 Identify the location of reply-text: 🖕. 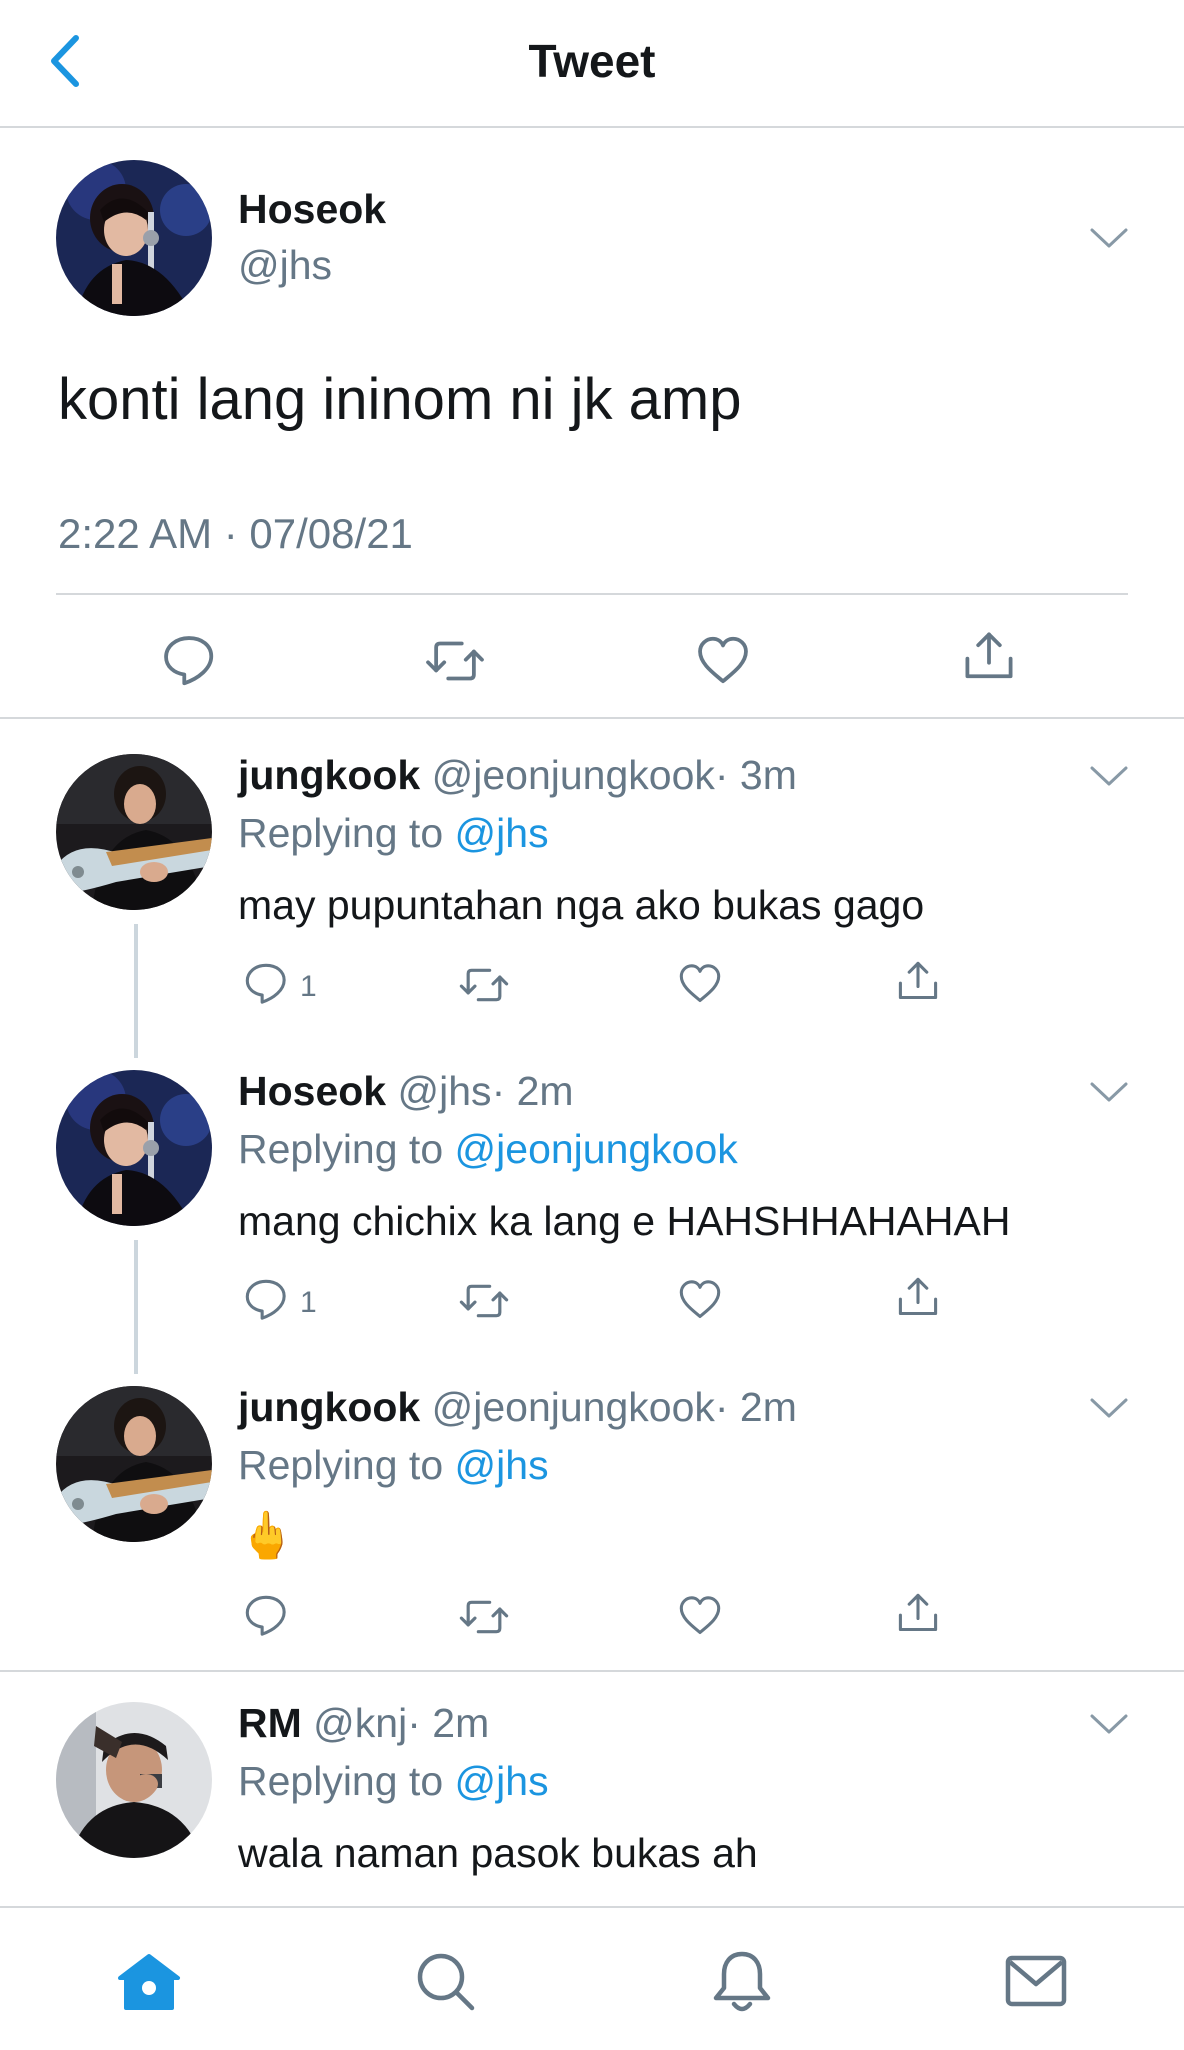
(267, 1535).